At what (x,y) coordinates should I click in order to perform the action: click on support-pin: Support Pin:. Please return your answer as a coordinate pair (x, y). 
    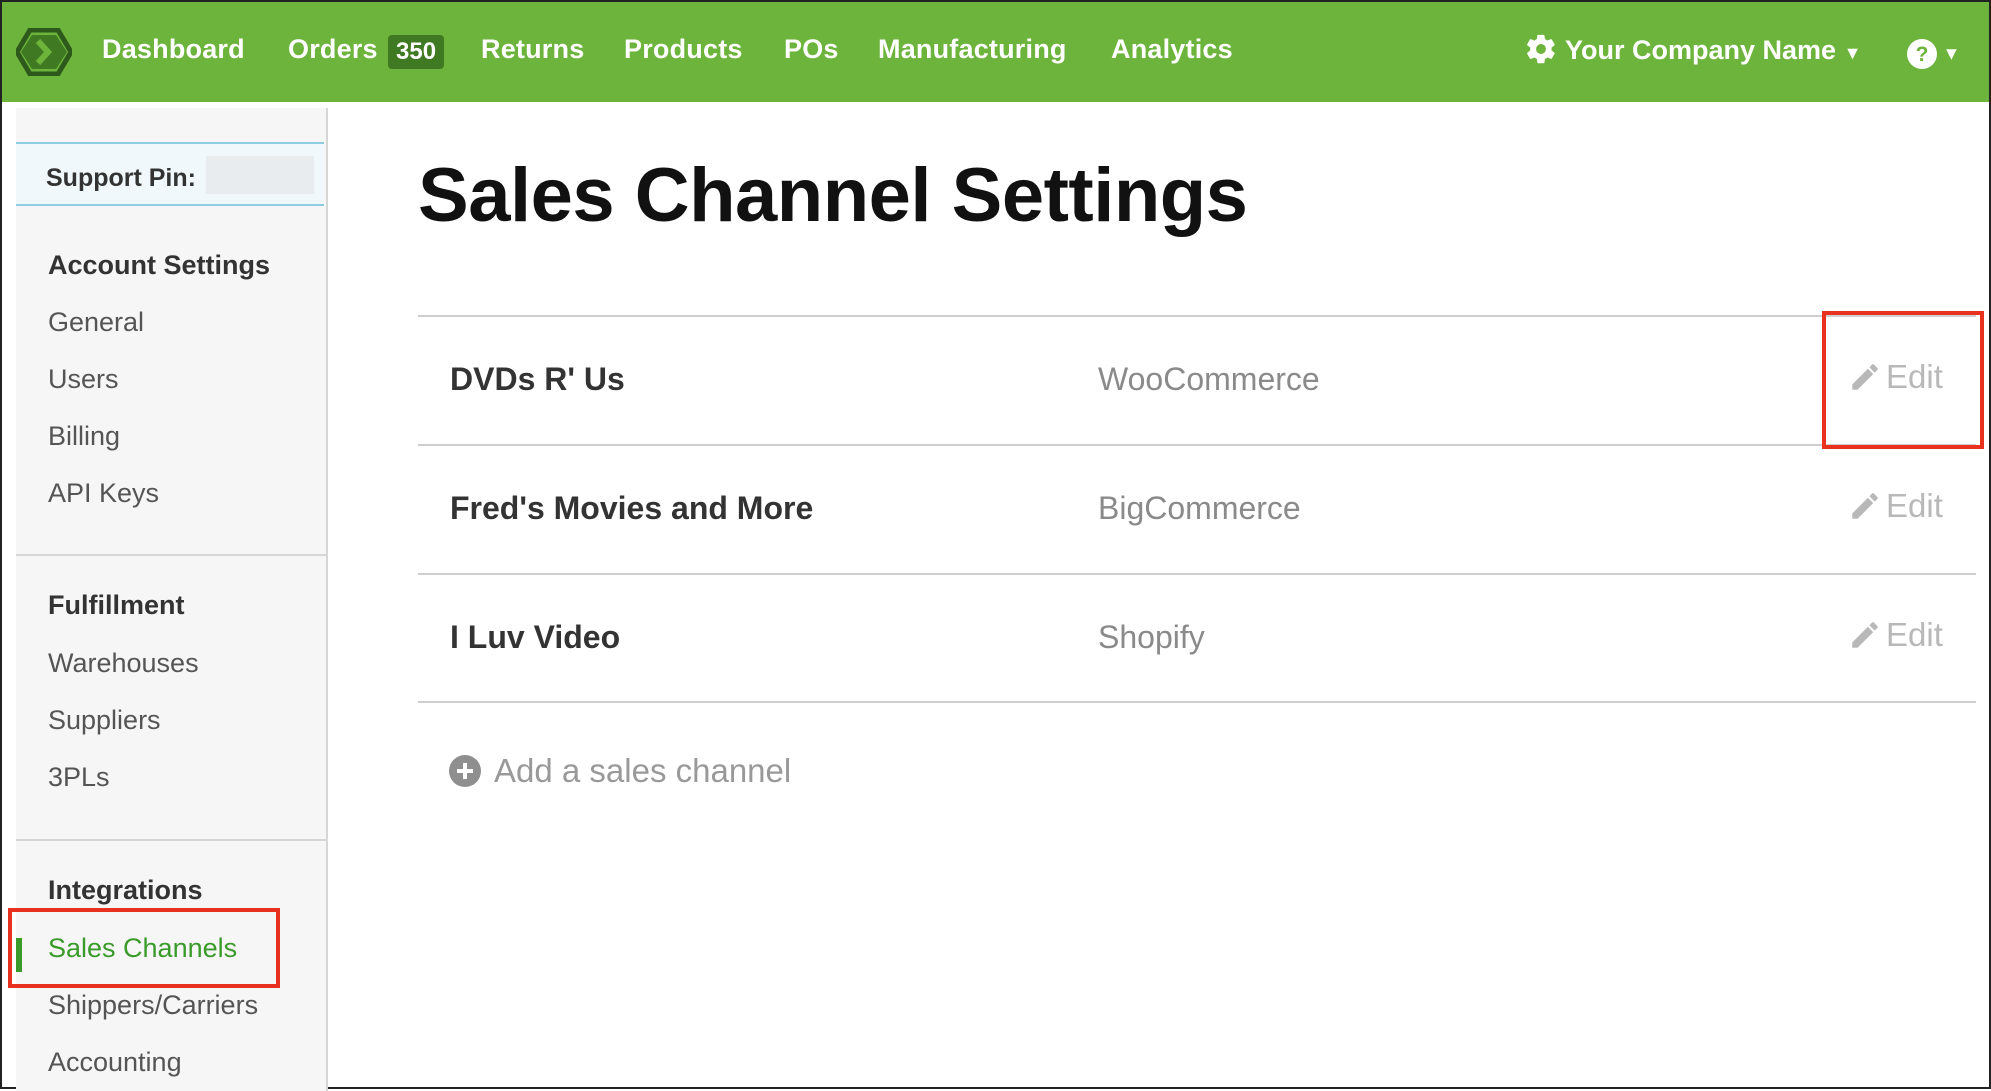
    Looking at the image, I should click on (170, 174).